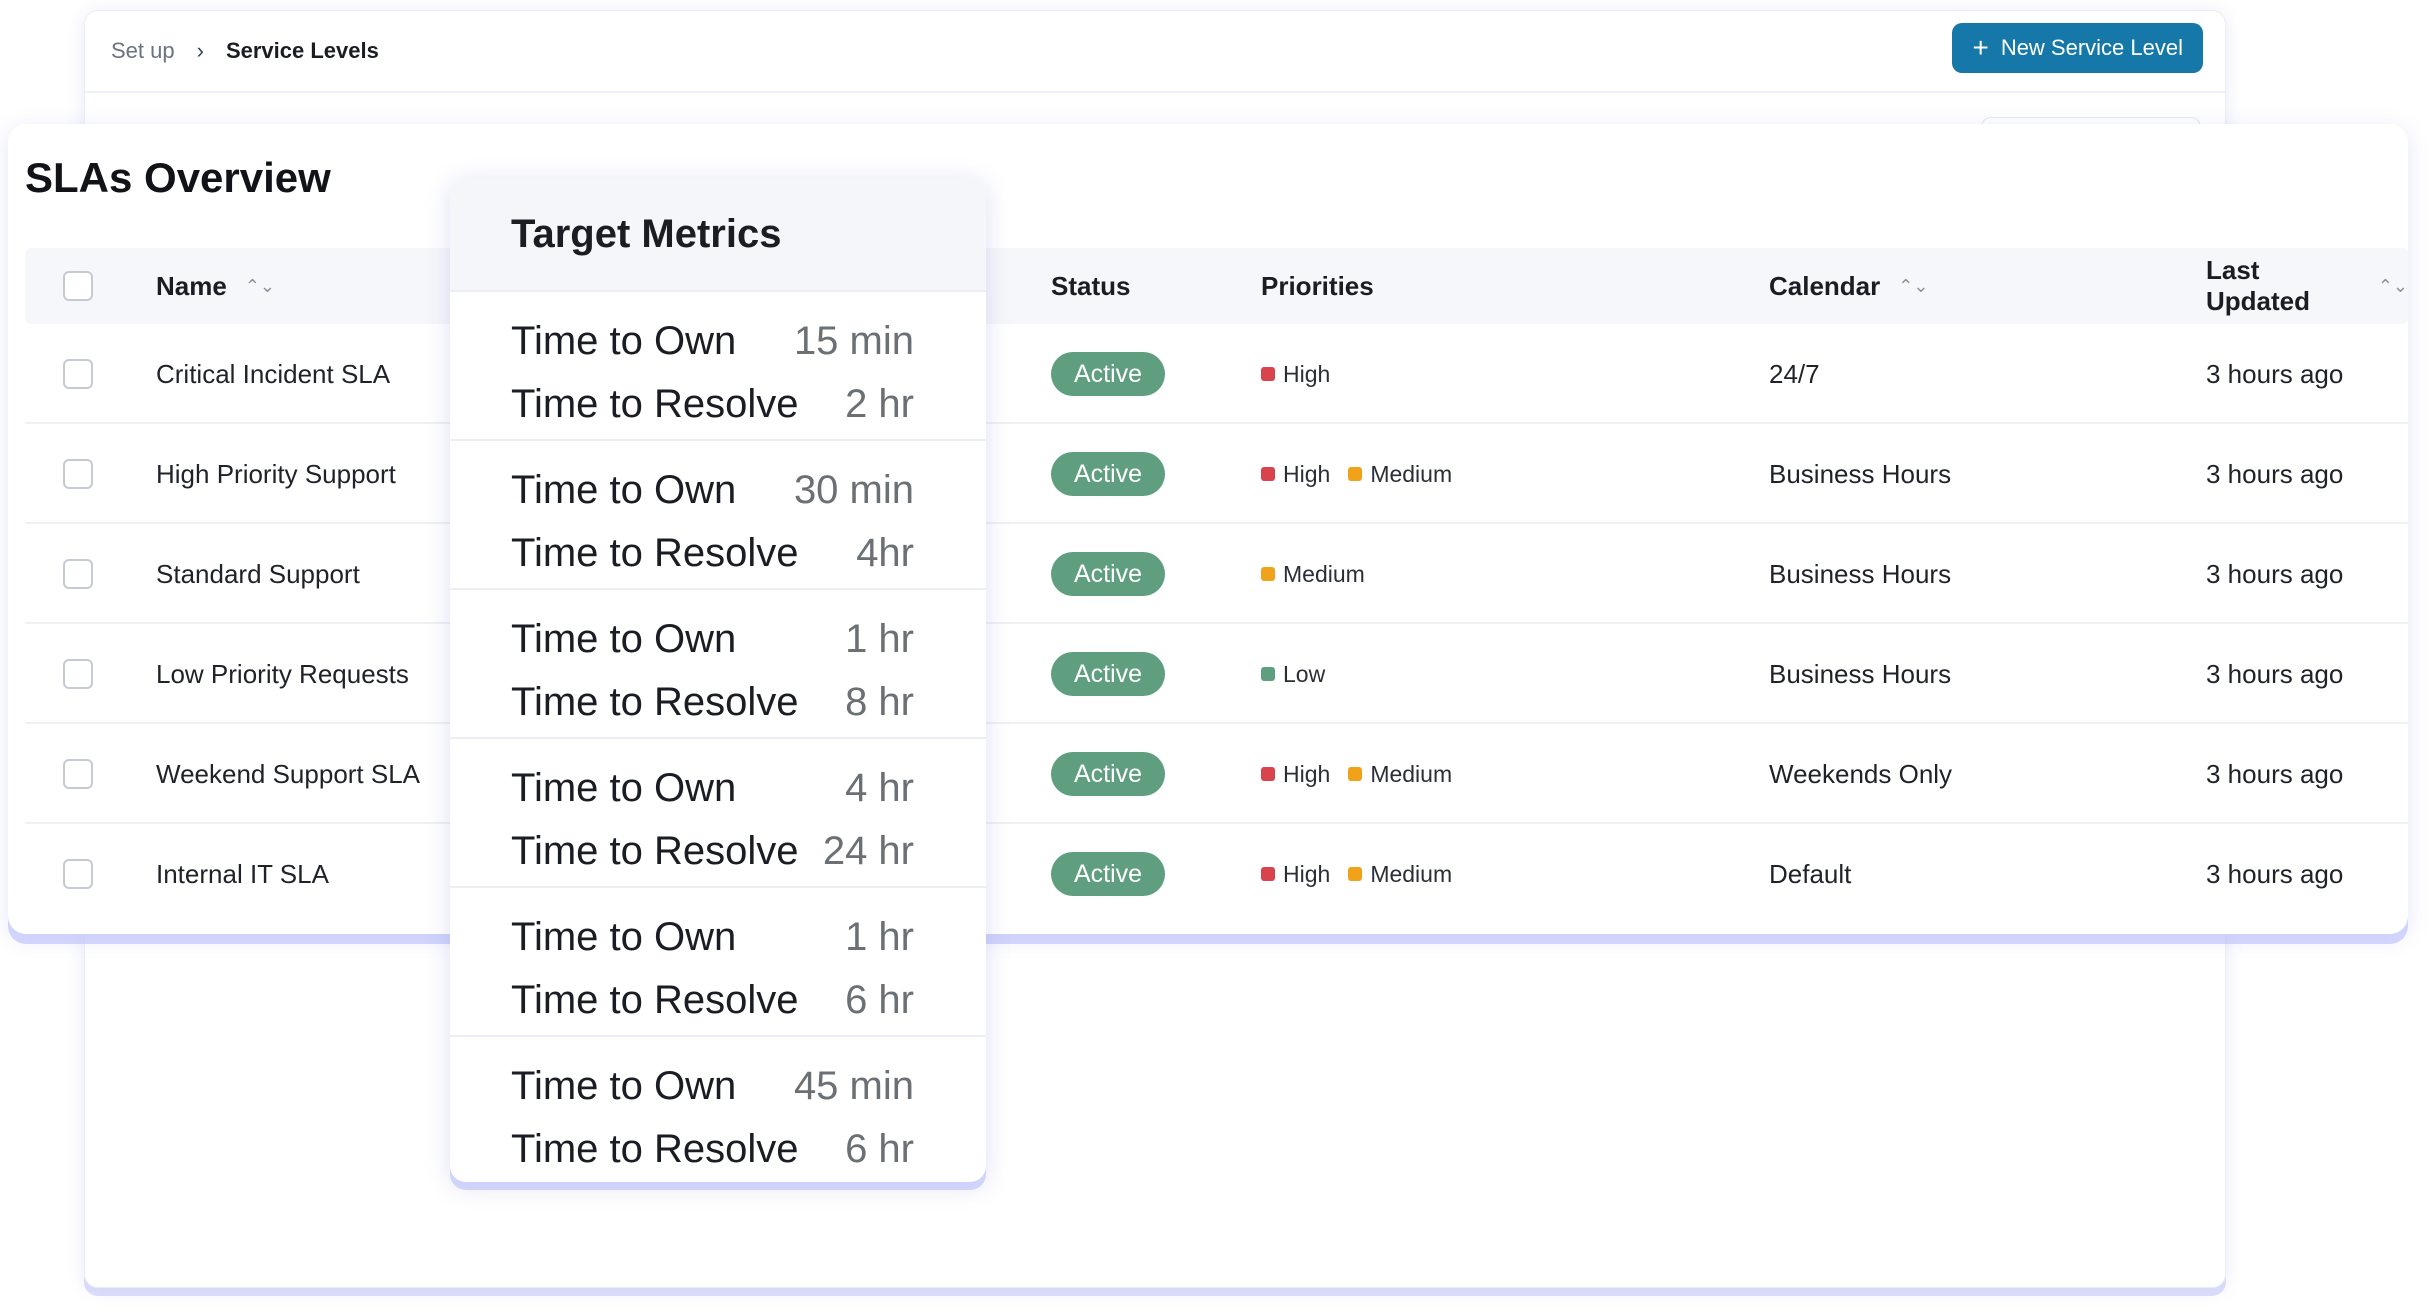 This screenshot has height=1312, width=2432. I want to click on chevron-right-icon: ›, so click(200, 50).